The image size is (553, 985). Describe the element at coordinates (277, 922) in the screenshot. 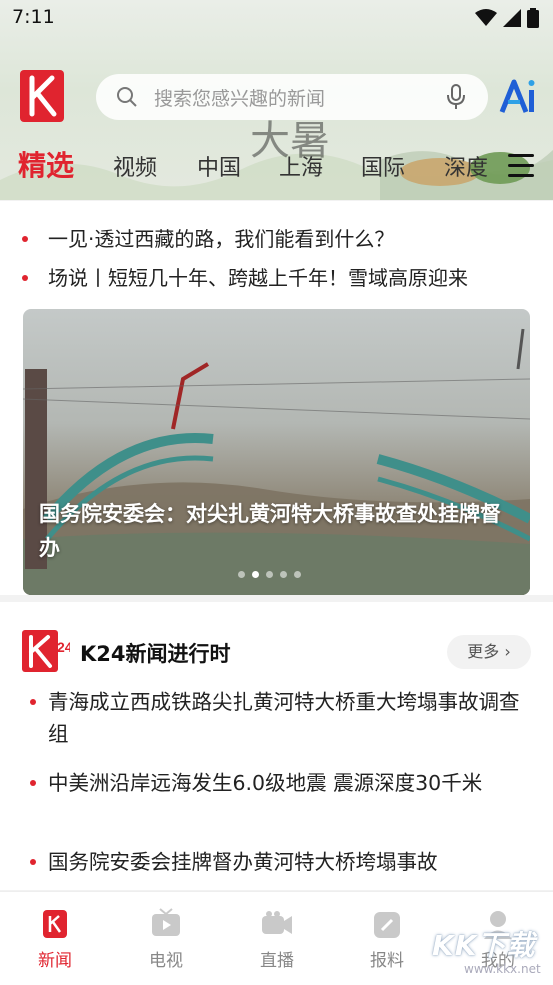

I see `live-camera-icon` at that location.